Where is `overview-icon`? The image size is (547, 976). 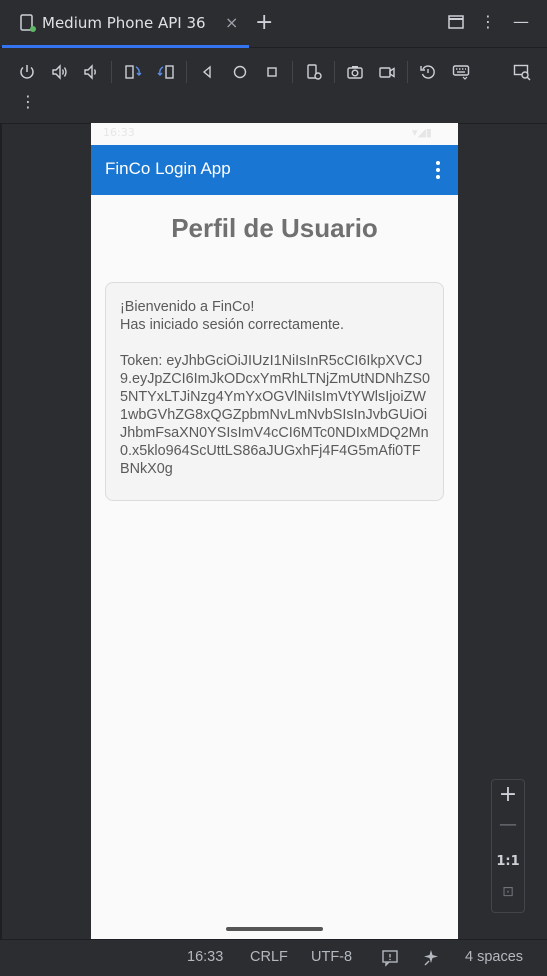
overview-icon is located at coordinates (272, 72).